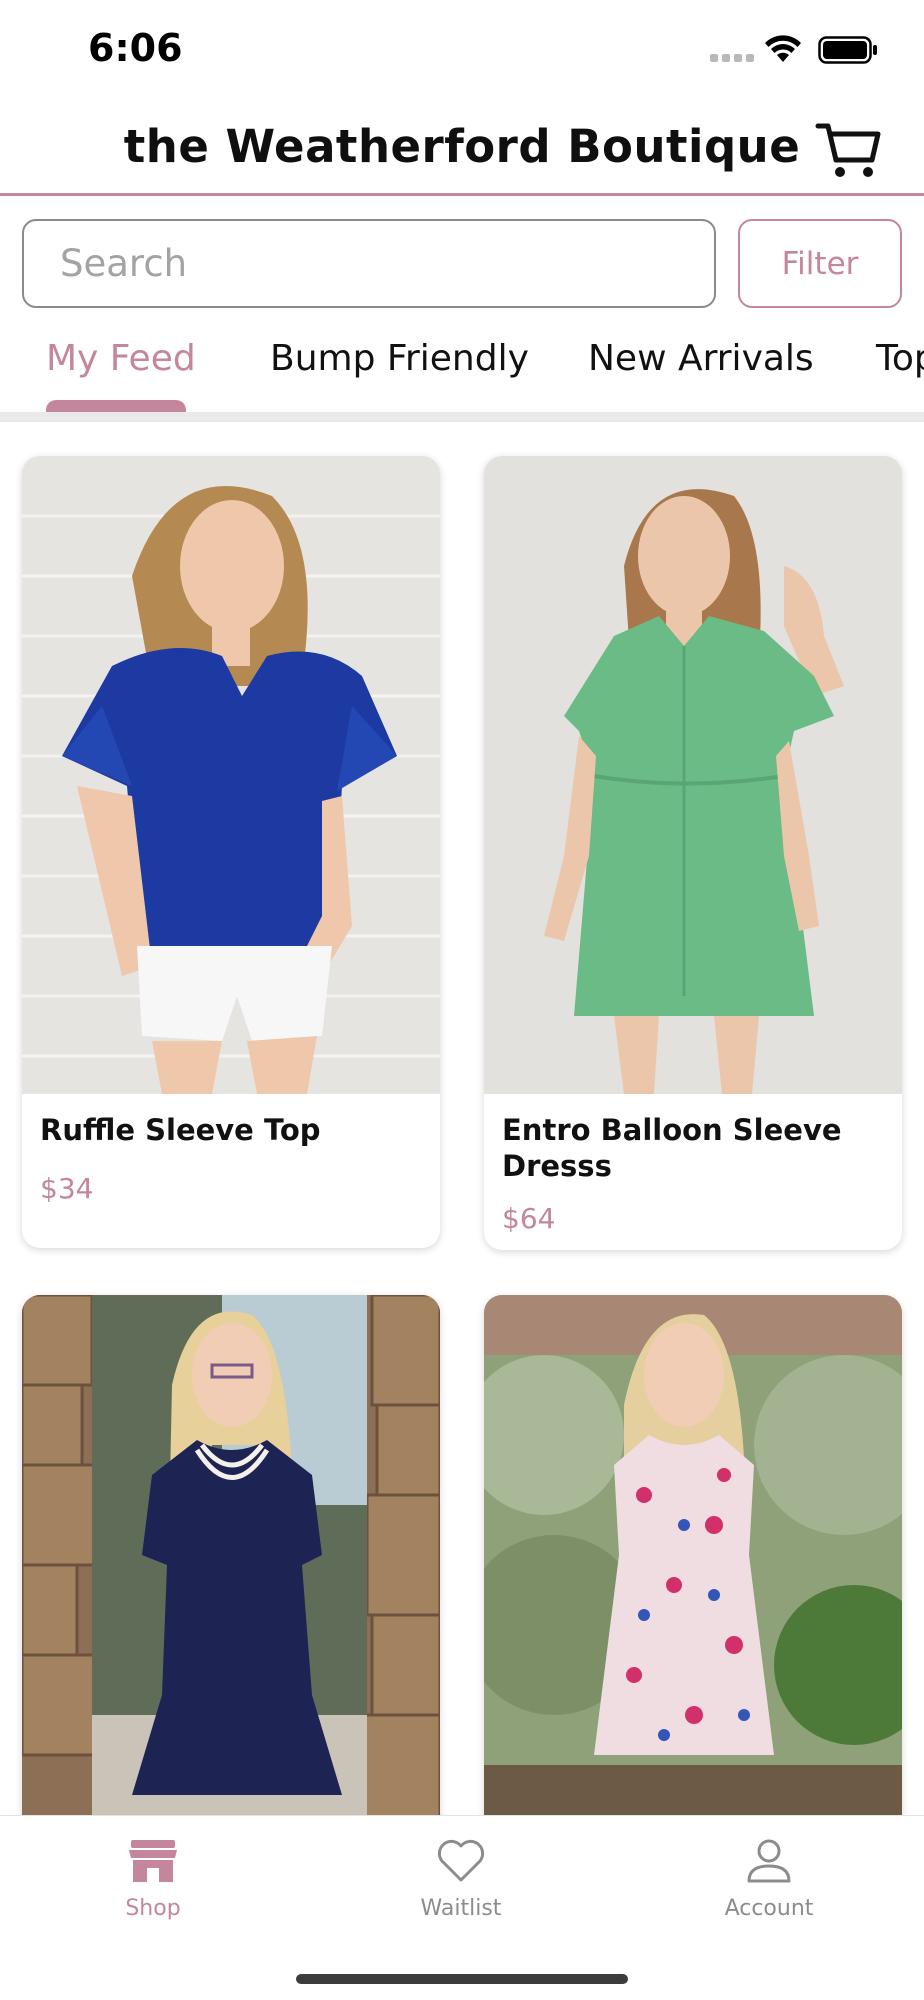 The image size is (924, 2000). What do you see at coordinates (847, 50) in the screenshot?
I see `battery-icon` at bounding box center [847, 50].